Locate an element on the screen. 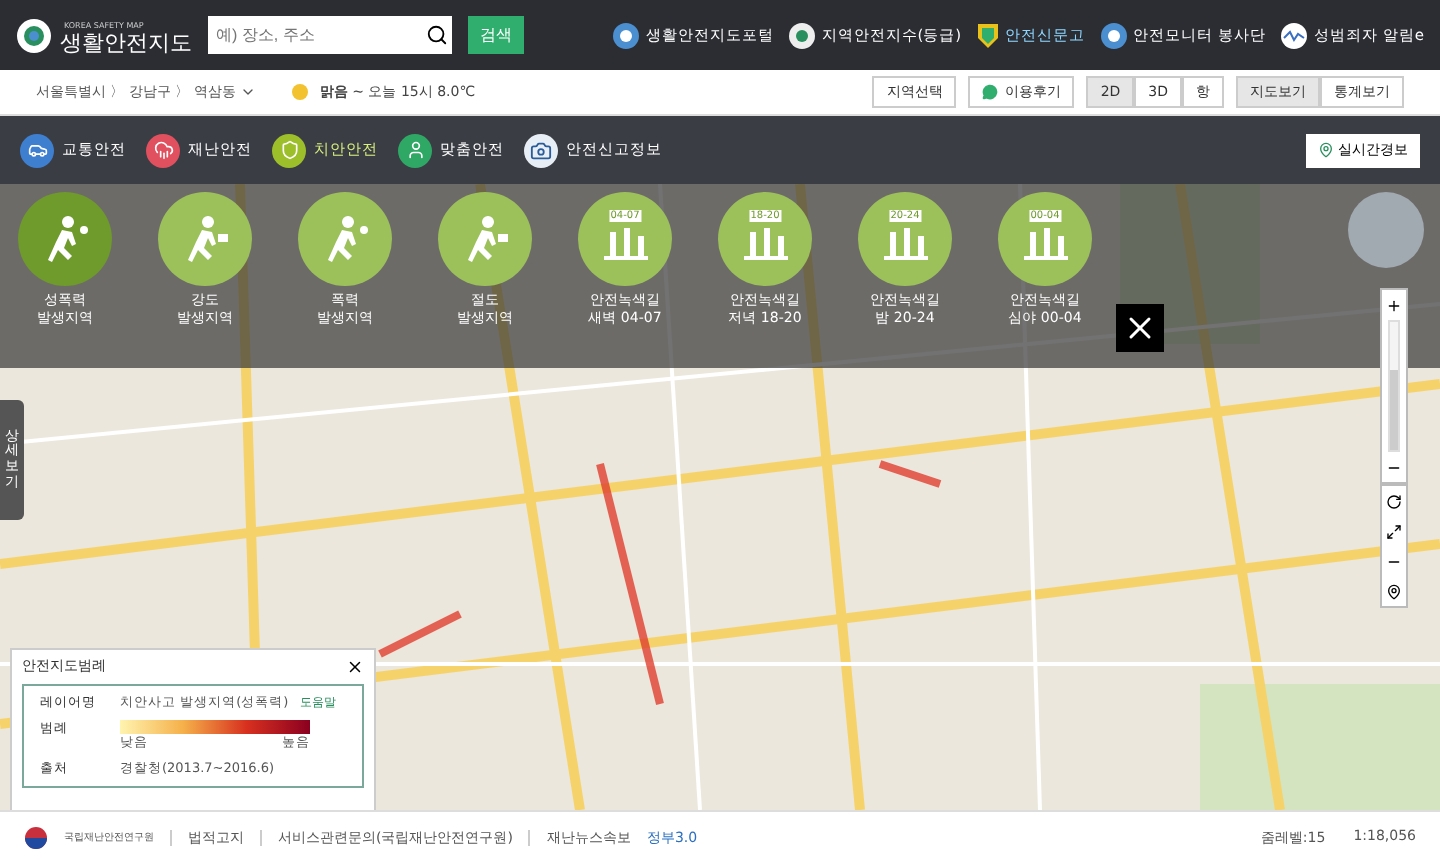  chat-icon is located at coordinates (990, 92).